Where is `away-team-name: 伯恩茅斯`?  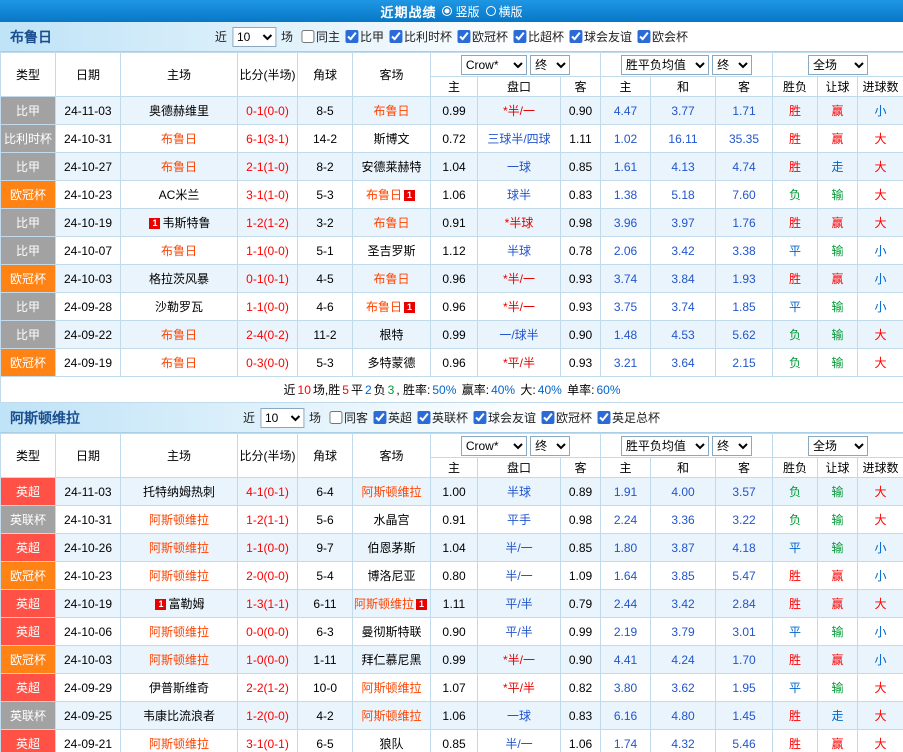
away-team-name: 伯恩茅斯 is located at coordinates (391, 548).